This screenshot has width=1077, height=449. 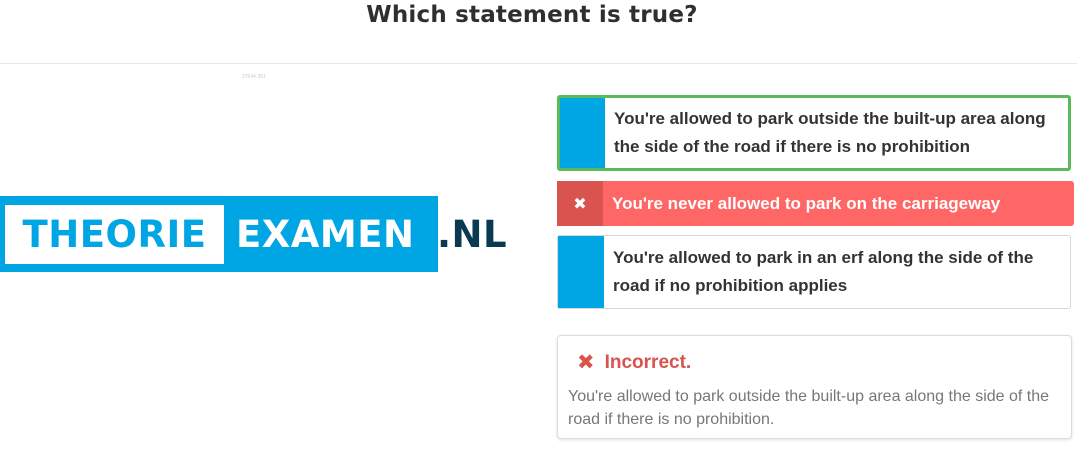 I want to click on image-caption: 27644-351, so click(x=254, y=77).